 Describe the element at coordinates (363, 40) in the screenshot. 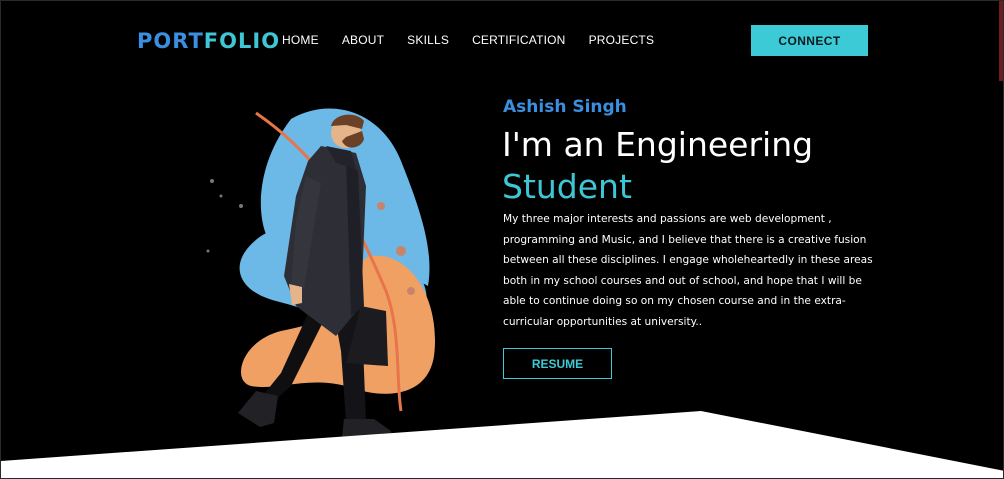

I see `nav-link-about: ABOUT` at that location.